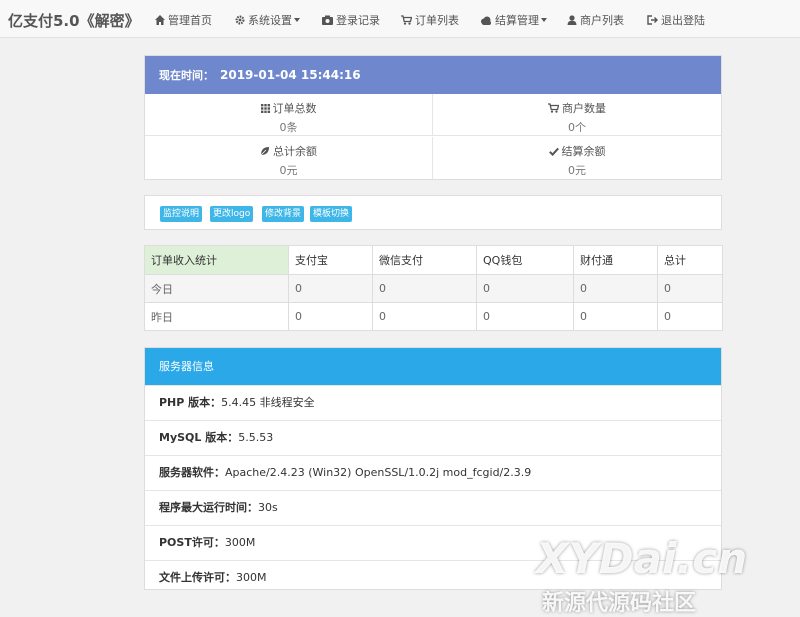  I want to click on stats-grid: 订单总数 0条 商户数量 0个 总计余额 0元 结算余额 0元, so click(433, 136).